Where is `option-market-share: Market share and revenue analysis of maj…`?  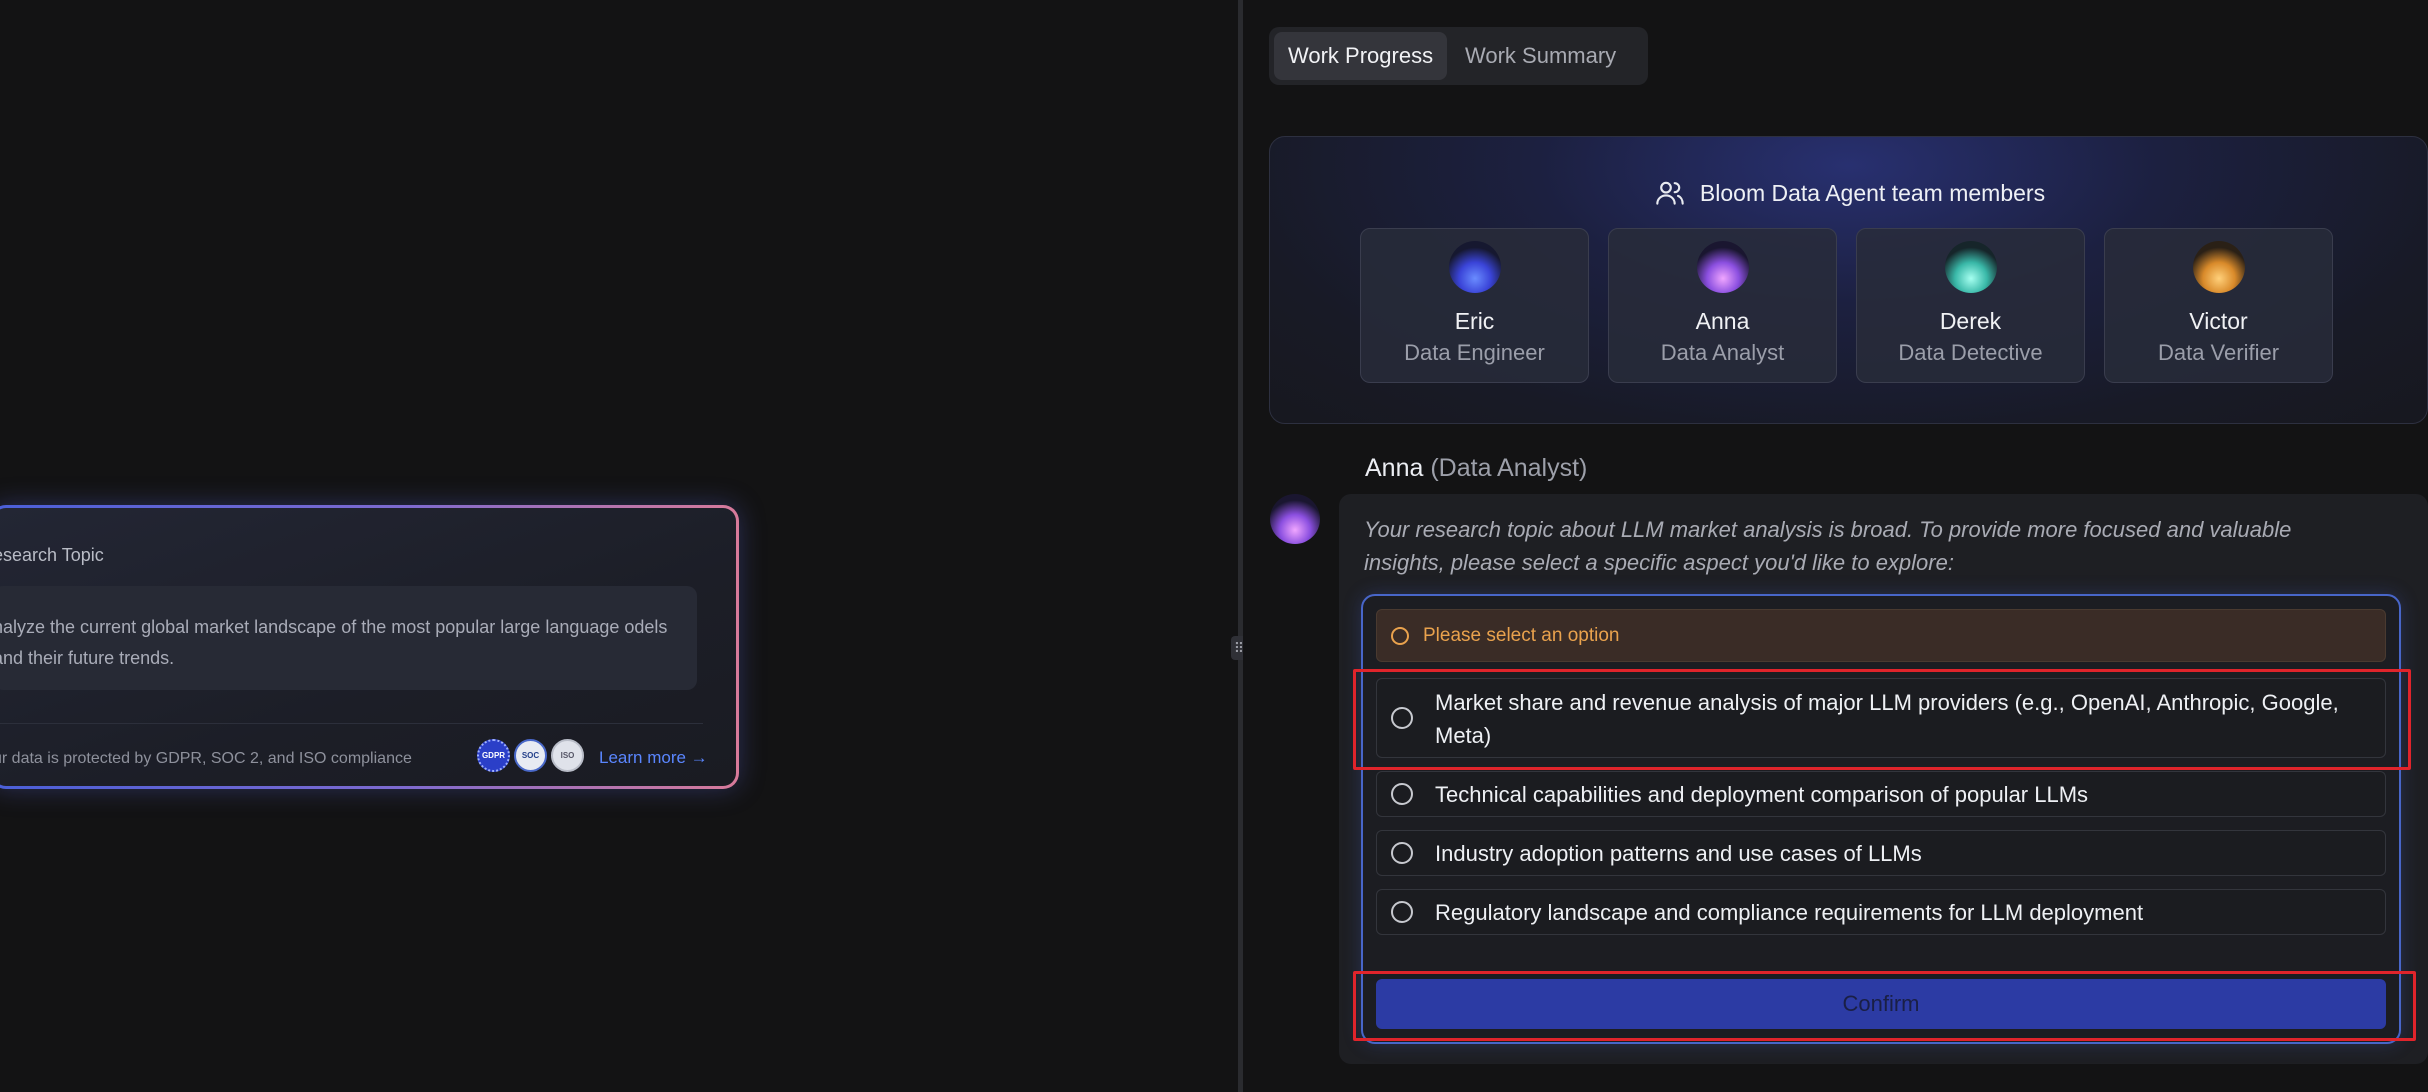
option-market-share: Market share and revenue analysis of maj… is located at coordinates (1881, 718).